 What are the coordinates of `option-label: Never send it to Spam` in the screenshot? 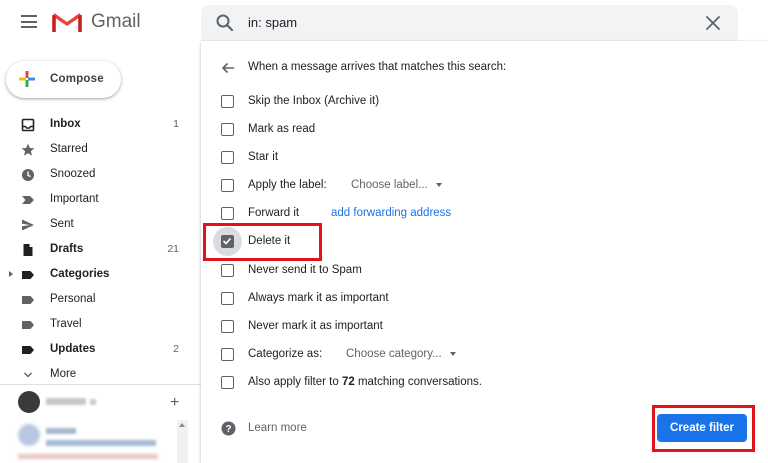 It's located at (305, 270).